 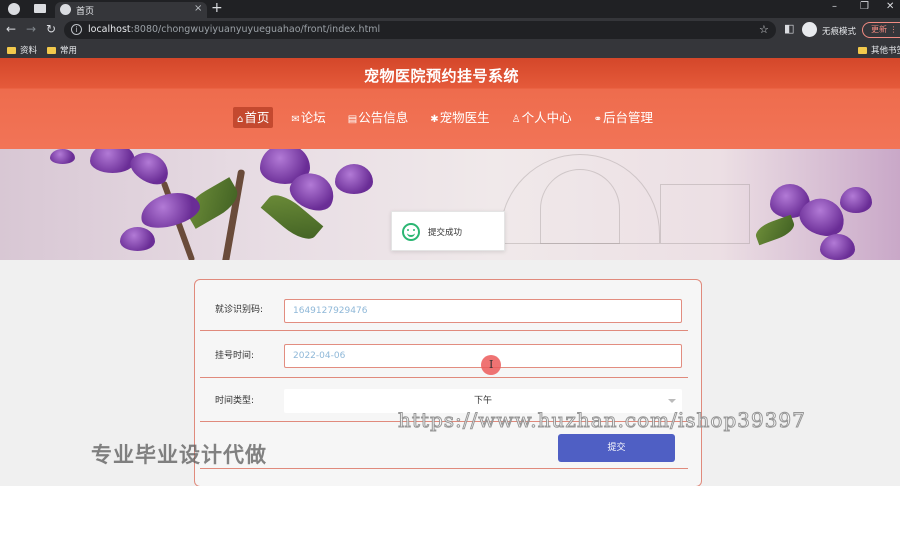 I want to click on toast-message: 提交成功, so click(x=445, y=233).